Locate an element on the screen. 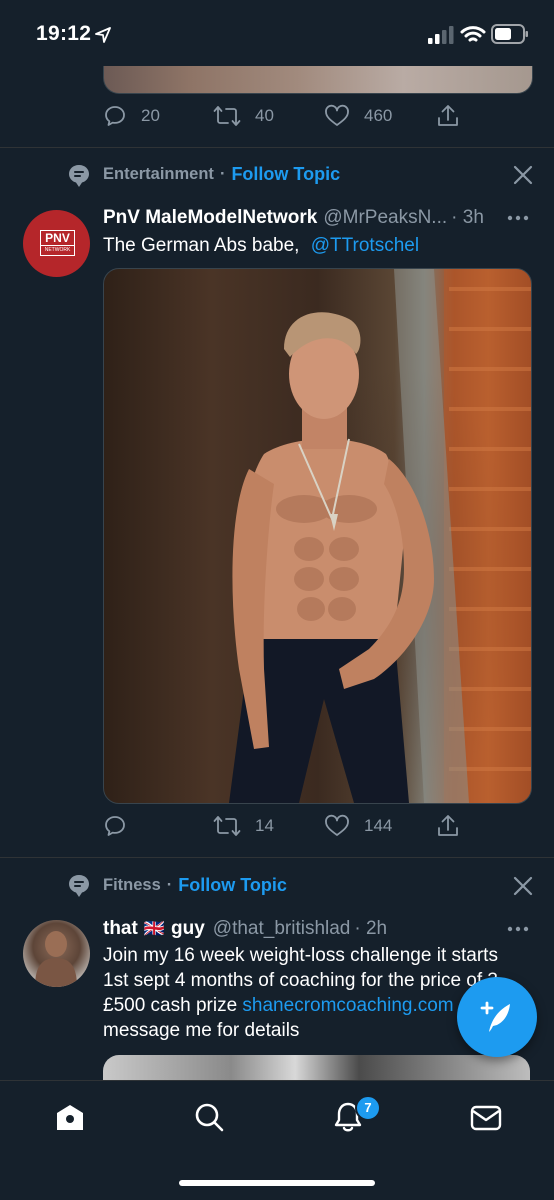  display-name-part2: guy is located at coordinates (188, 929).